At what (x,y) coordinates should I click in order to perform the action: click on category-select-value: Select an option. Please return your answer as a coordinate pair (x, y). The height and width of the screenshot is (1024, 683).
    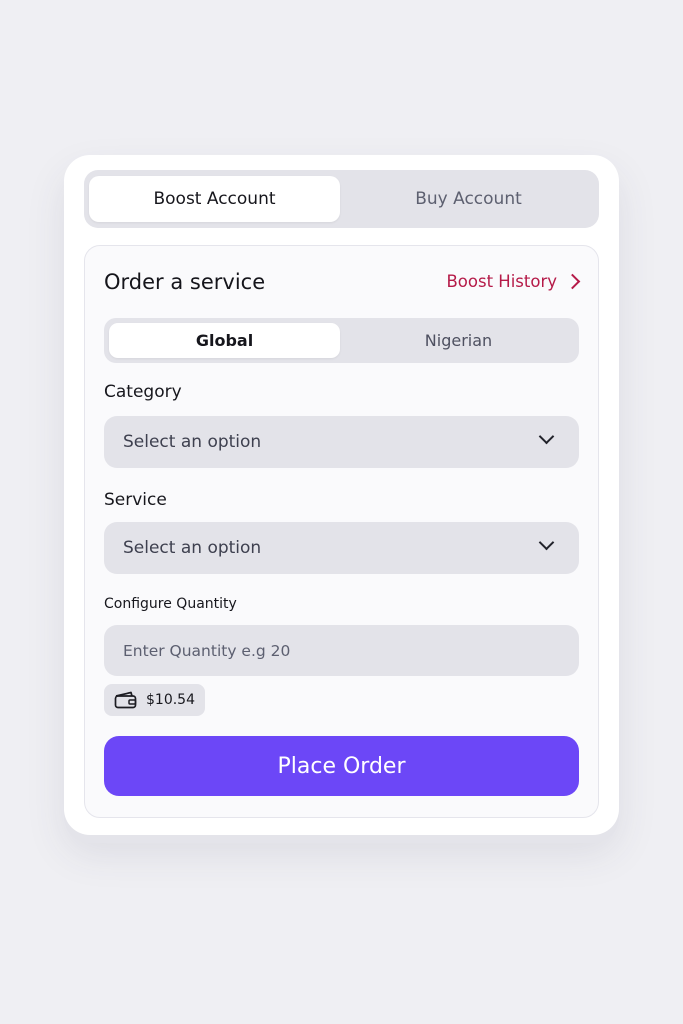
    Looking at the image, I should click on (192, 442).